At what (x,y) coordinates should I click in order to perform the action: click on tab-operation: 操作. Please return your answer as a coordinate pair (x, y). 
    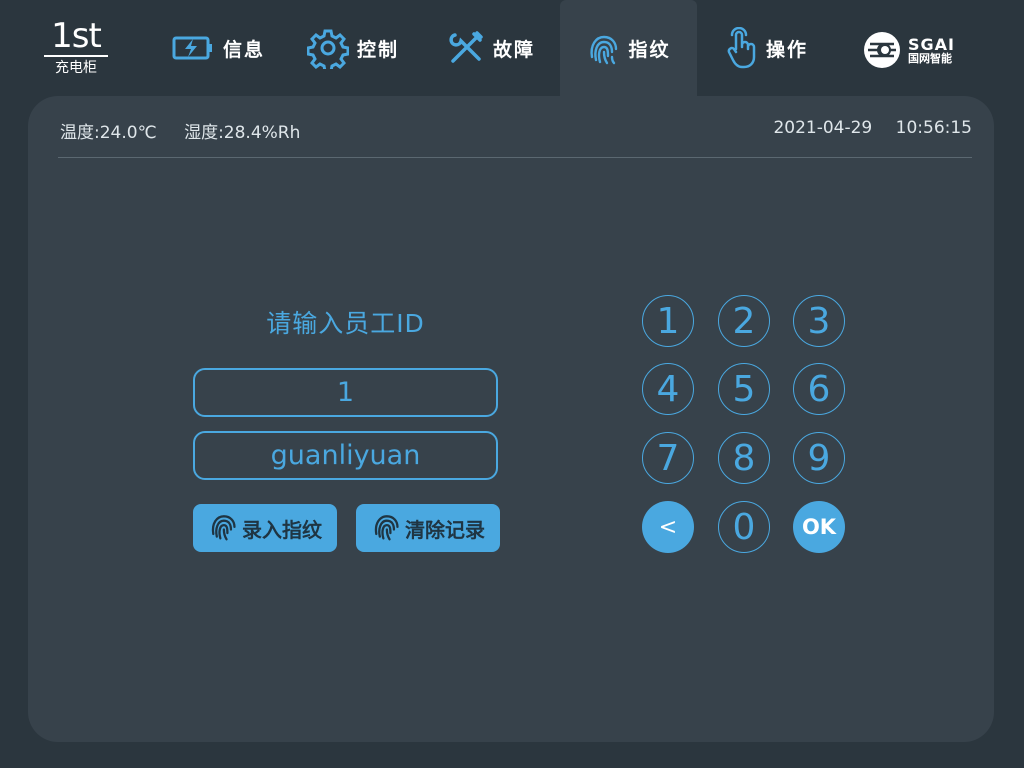
    Looking at the image, I should click on (766, 48).